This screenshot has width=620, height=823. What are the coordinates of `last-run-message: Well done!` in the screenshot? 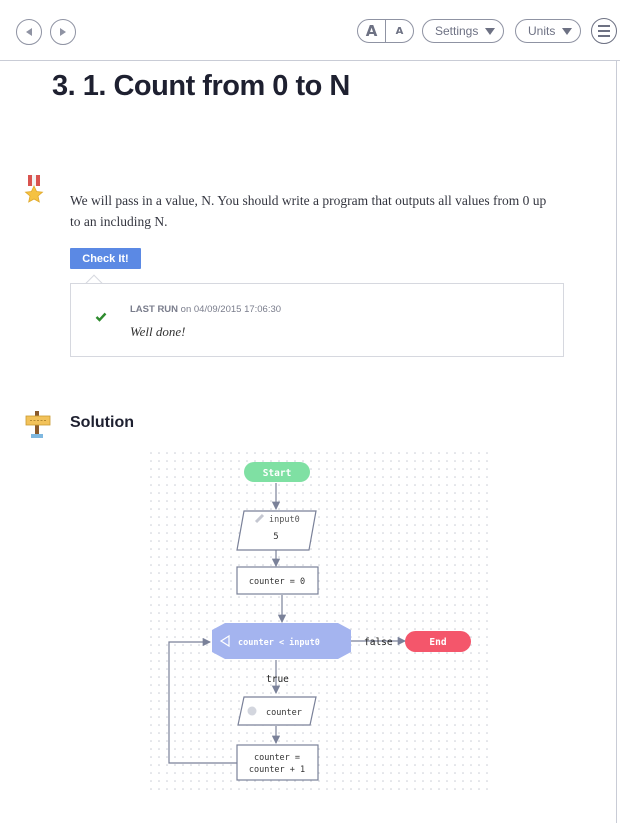 It's located at (158, 331).